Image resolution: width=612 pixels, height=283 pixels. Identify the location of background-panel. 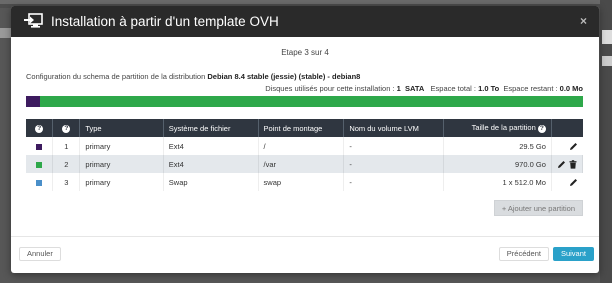
(606, 141).